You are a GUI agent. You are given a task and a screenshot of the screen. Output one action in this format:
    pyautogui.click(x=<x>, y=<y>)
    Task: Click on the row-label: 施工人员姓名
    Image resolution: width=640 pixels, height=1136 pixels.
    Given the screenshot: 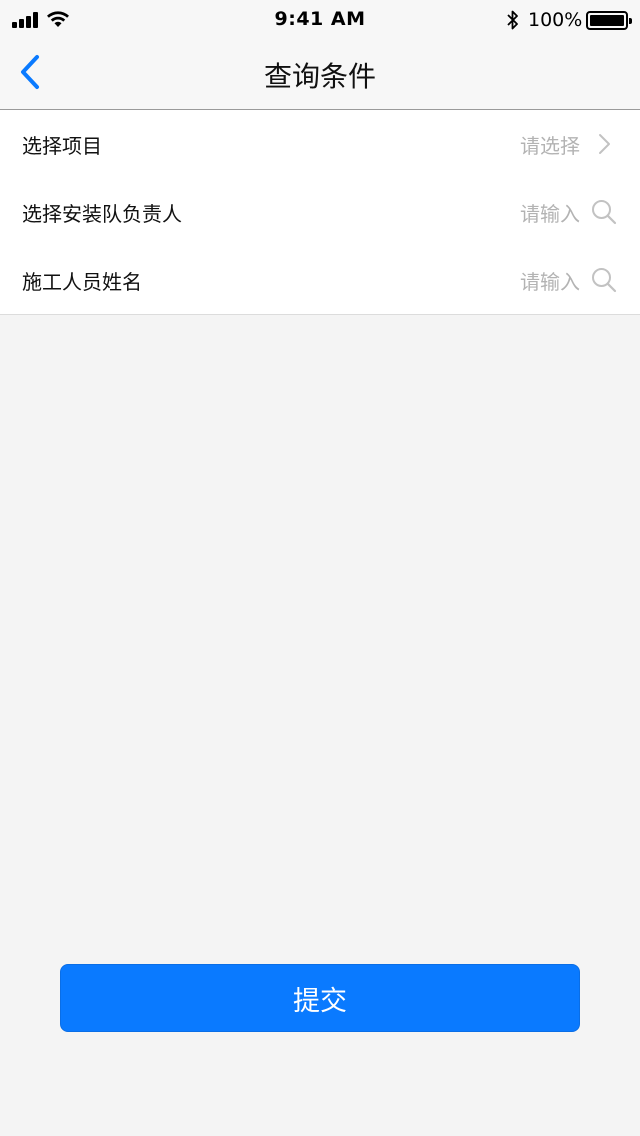 What is the action you would take?
    pyautogui.click(x=82, y=281)
    